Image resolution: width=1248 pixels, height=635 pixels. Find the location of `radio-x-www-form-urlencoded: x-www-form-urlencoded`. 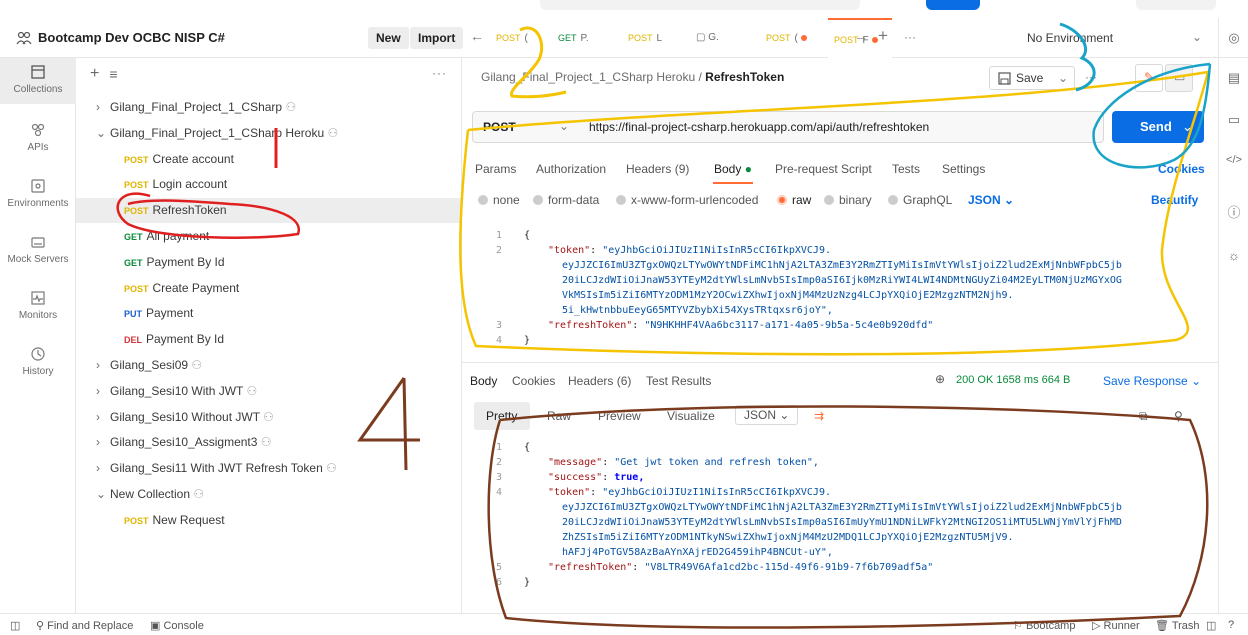

radio-x-www-form-urlencoded: x-www-form-urlencoded is located at coordinates (687, 200).